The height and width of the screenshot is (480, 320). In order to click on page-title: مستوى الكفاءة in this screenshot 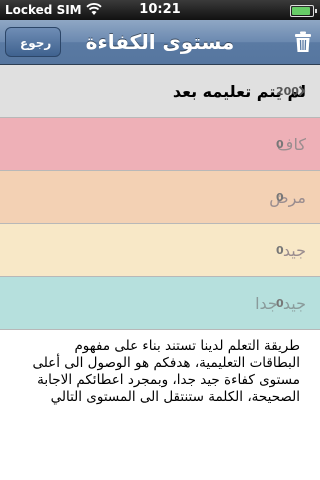, I will do `click(160, 42)`.